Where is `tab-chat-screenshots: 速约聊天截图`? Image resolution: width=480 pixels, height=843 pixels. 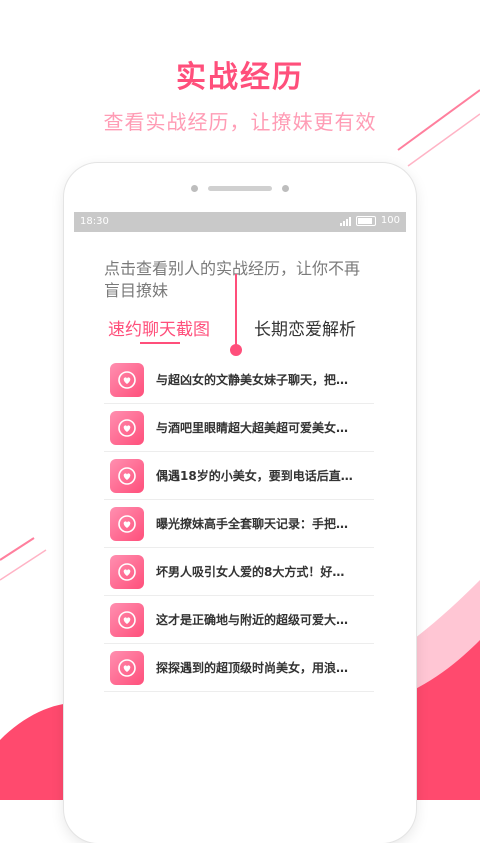 tab-chat-screenshots: 速约聊天截图 is located at coordinates (159, 327).